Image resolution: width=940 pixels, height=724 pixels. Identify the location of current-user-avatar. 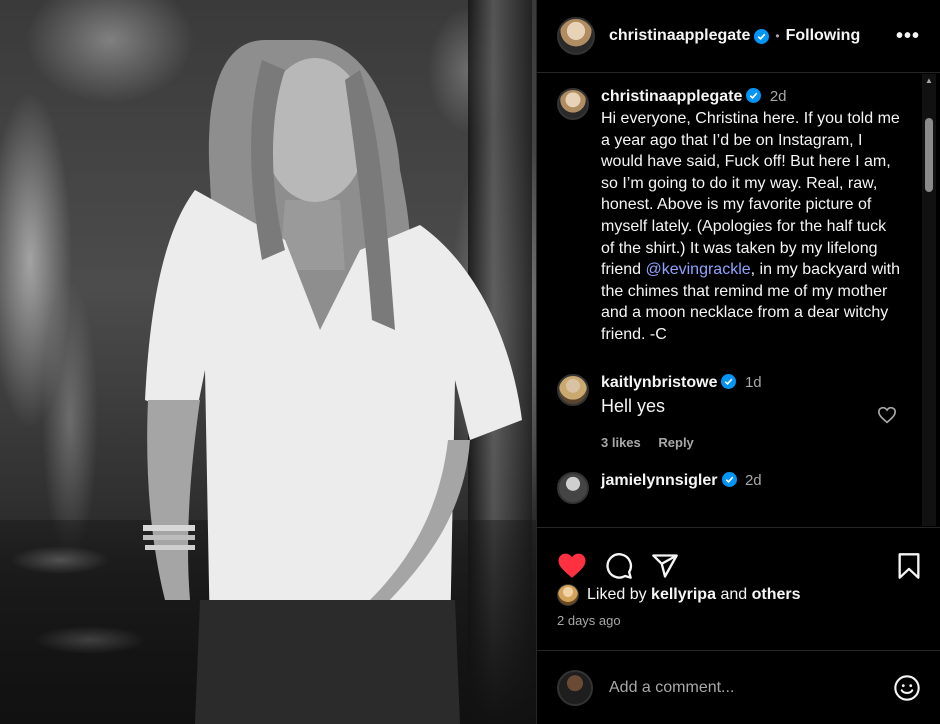
(575, 687).